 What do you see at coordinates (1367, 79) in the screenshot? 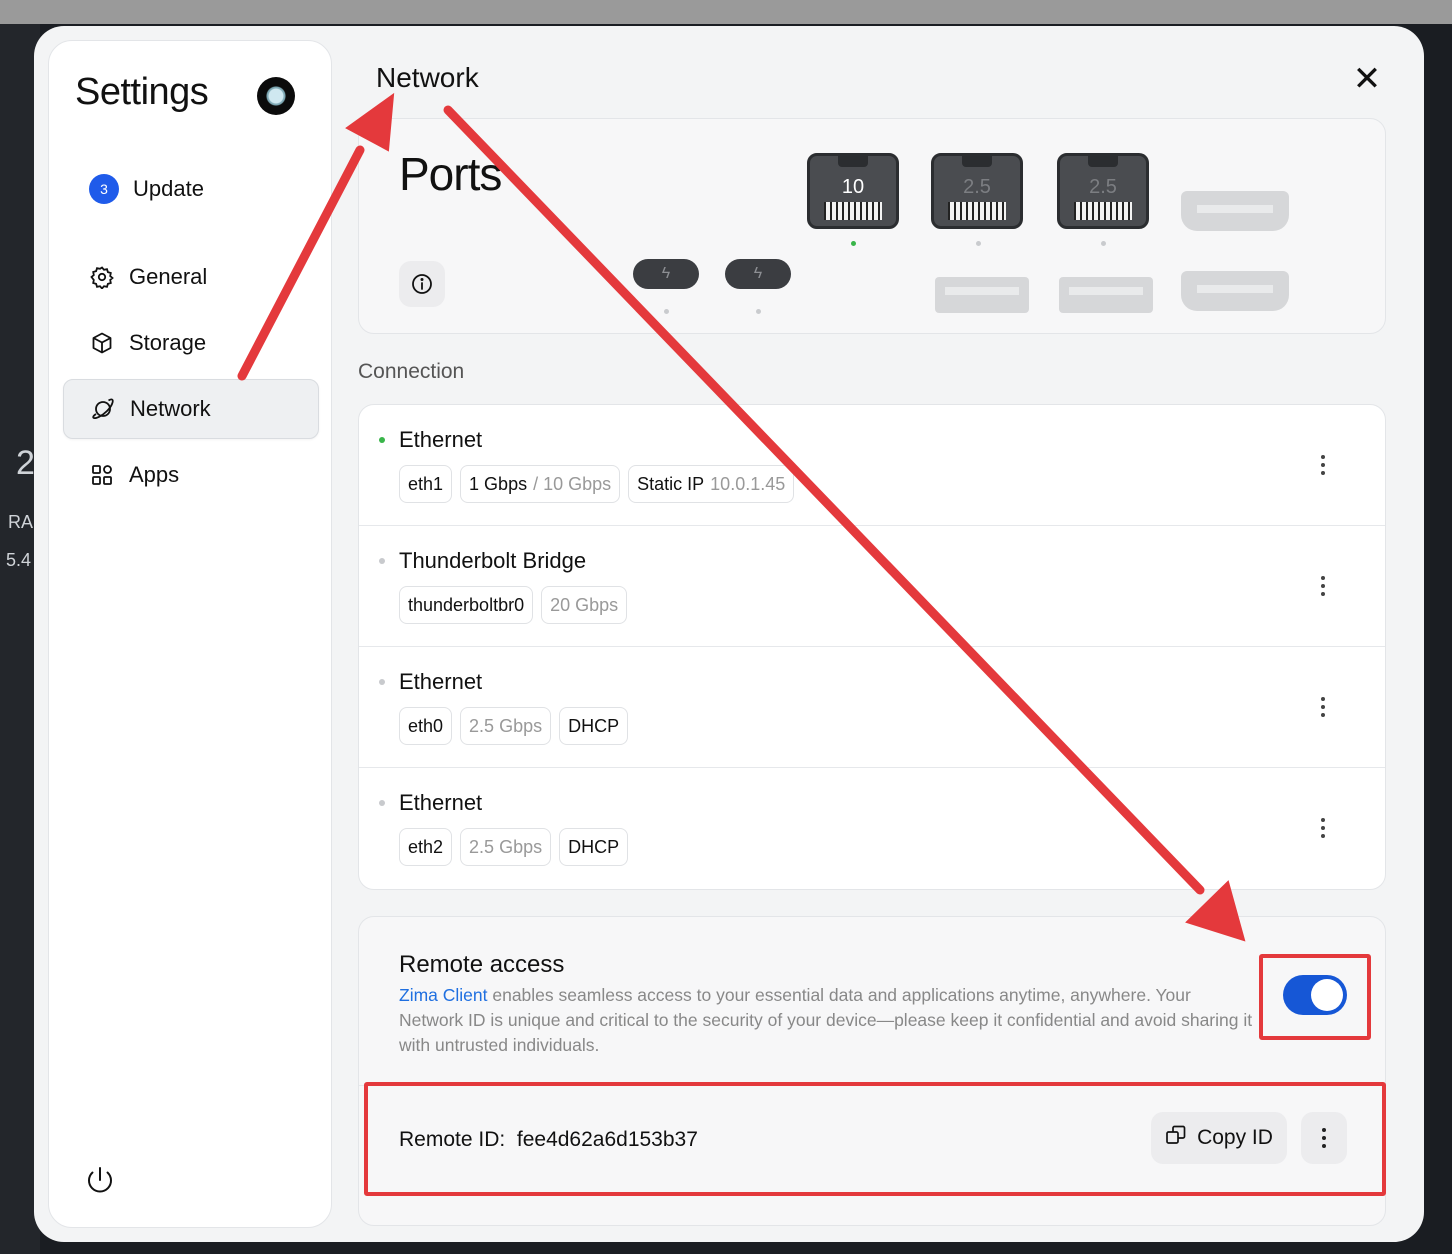
I see `close-icon: ✕` at bounding box center [1367, 79].